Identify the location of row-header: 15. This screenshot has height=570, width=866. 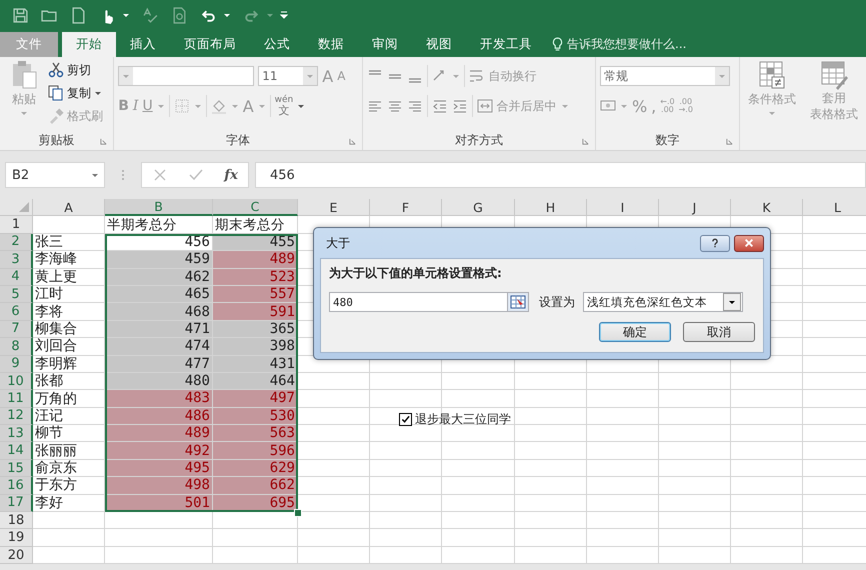
(16, 469).